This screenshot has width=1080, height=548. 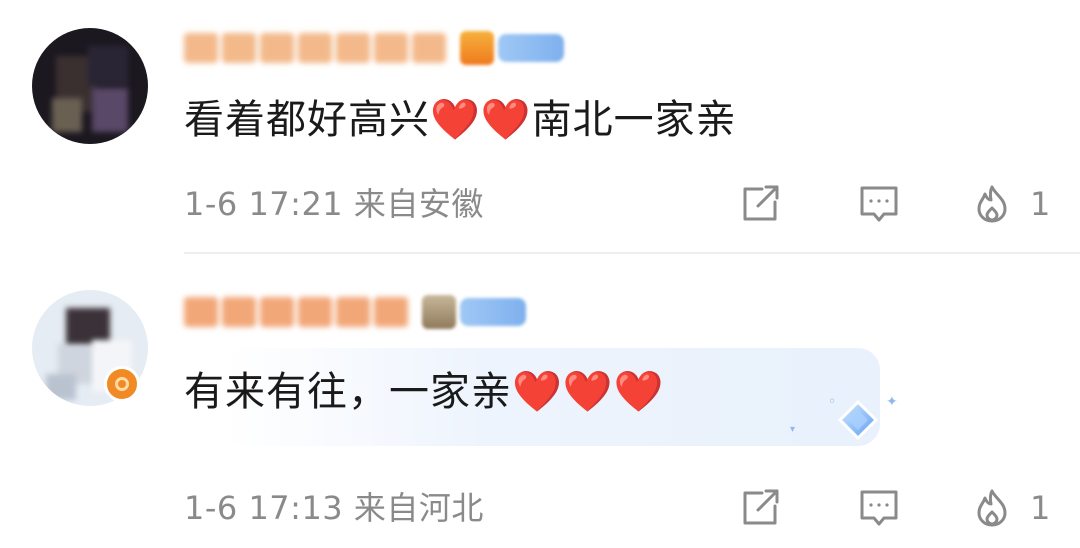 I want to click on comment-meta: 1-6 17:21 来自安徽 1, so click(x=617, y=204).